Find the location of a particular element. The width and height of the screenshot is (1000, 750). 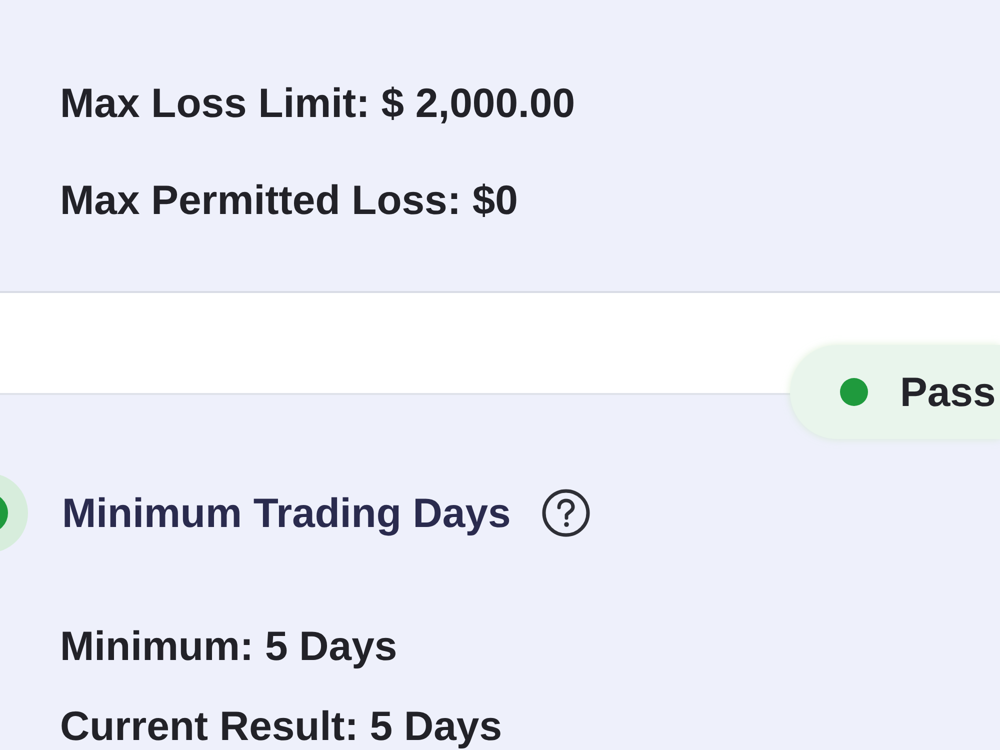

info-text: Minimum: 5 Days is located at coordinates (229, 646).